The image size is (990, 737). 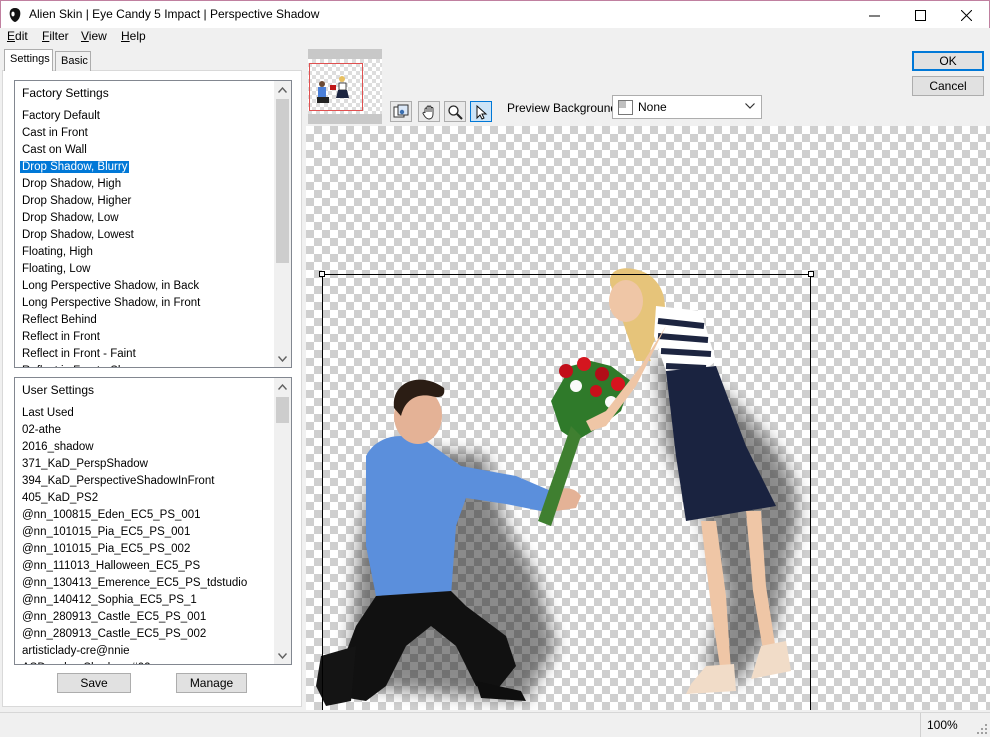 What do you see at coordinates (149, 201) in the screenshot?
I see `factory-list-item: Drop Shadow, Higher` at bounding box center [149, 201].